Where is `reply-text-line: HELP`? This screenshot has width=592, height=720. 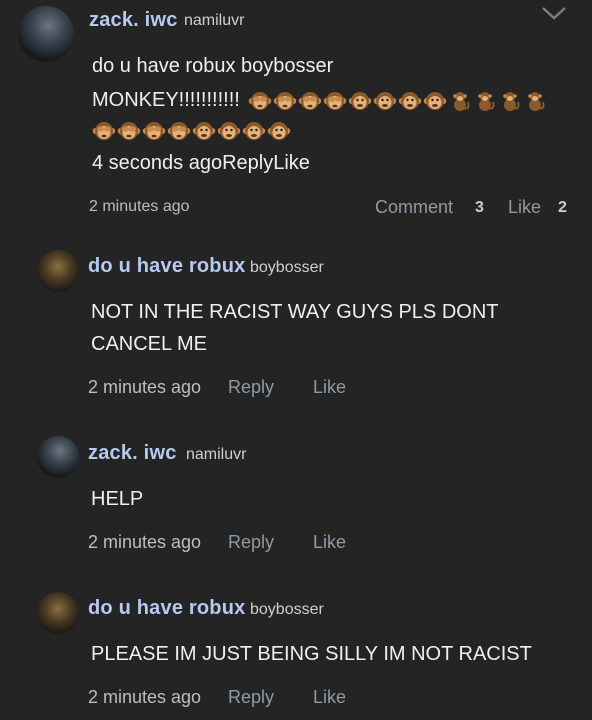 reply-text-line: HELP is located at coordinates (117, 499).